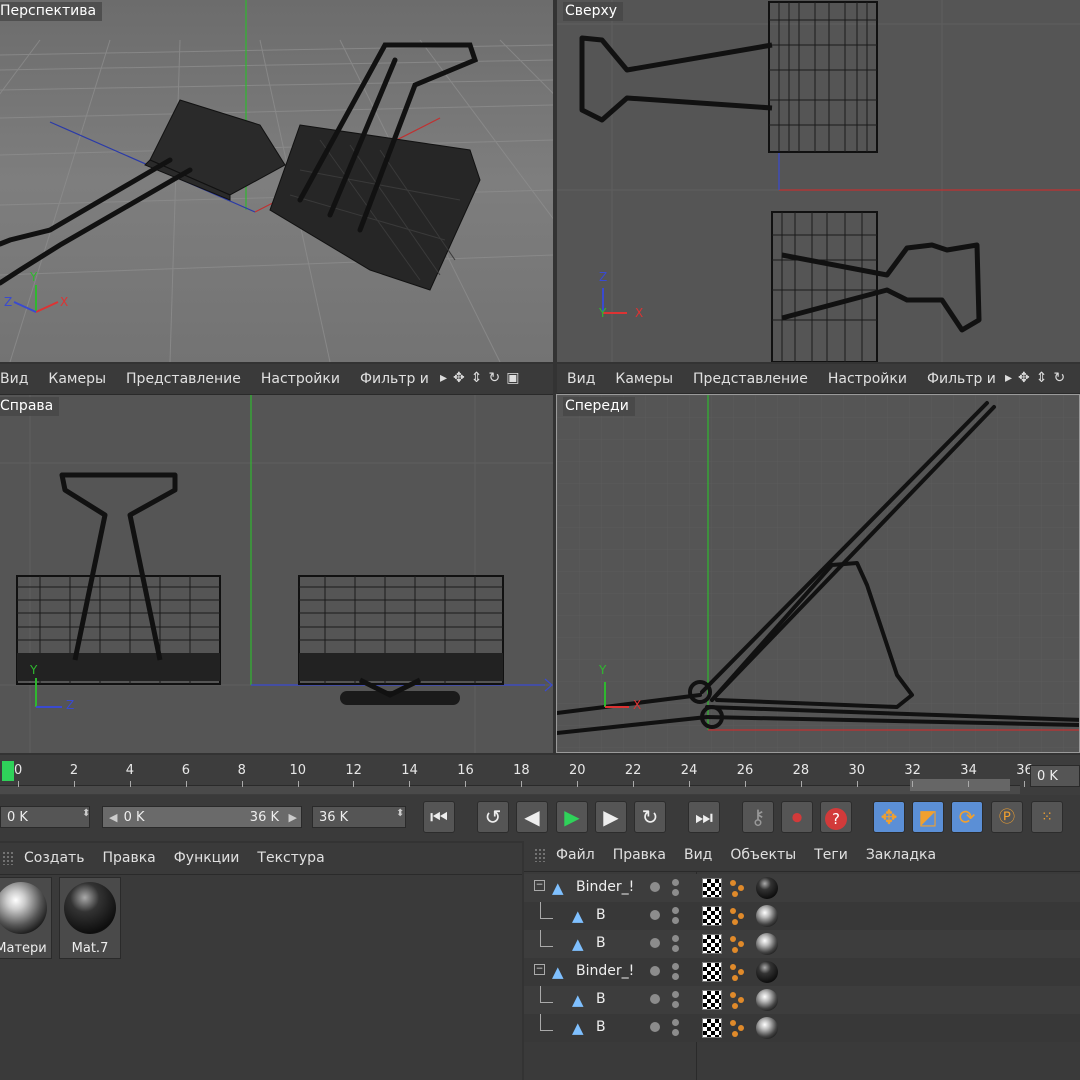  Describe the element at coordinates (207, 858) in the screenshot. I see `menu-functions: Функции` at that location.